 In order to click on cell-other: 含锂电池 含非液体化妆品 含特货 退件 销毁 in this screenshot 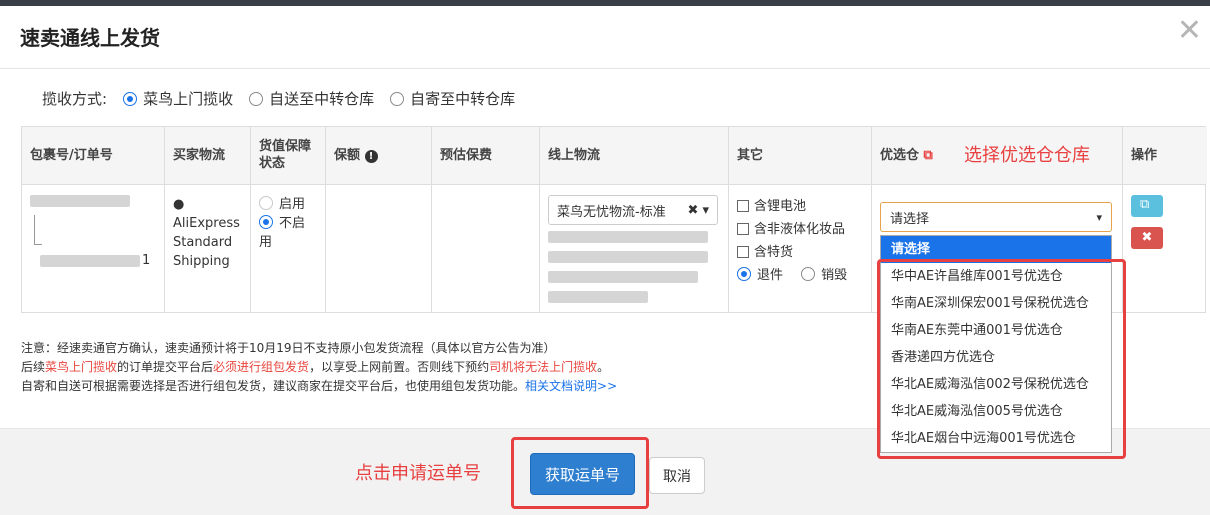, I will do `click(800, 249)`.